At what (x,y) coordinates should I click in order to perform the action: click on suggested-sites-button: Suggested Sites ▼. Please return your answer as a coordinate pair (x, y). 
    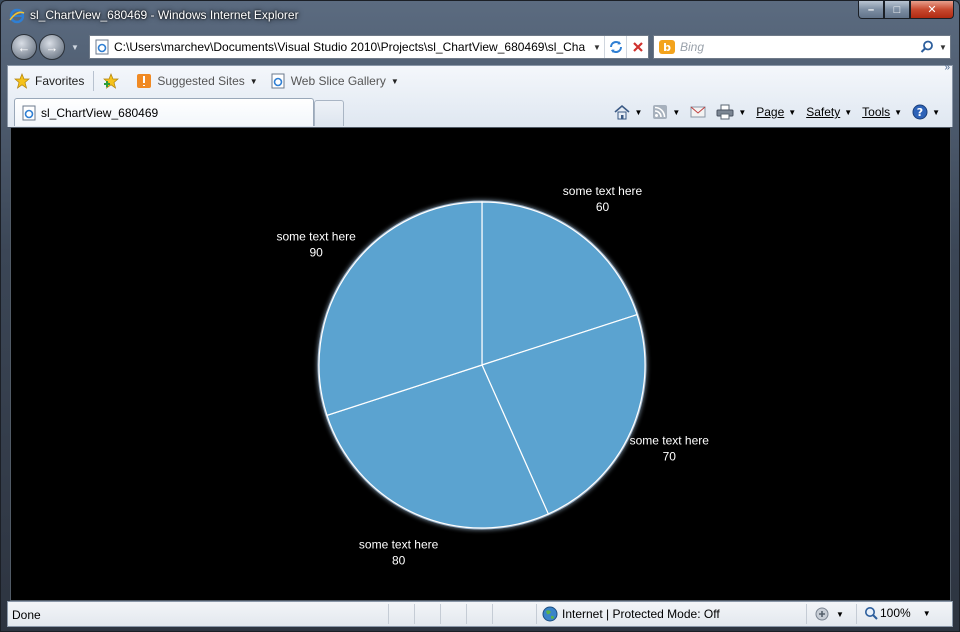
    Looking at the image, I should click on (196, 81).